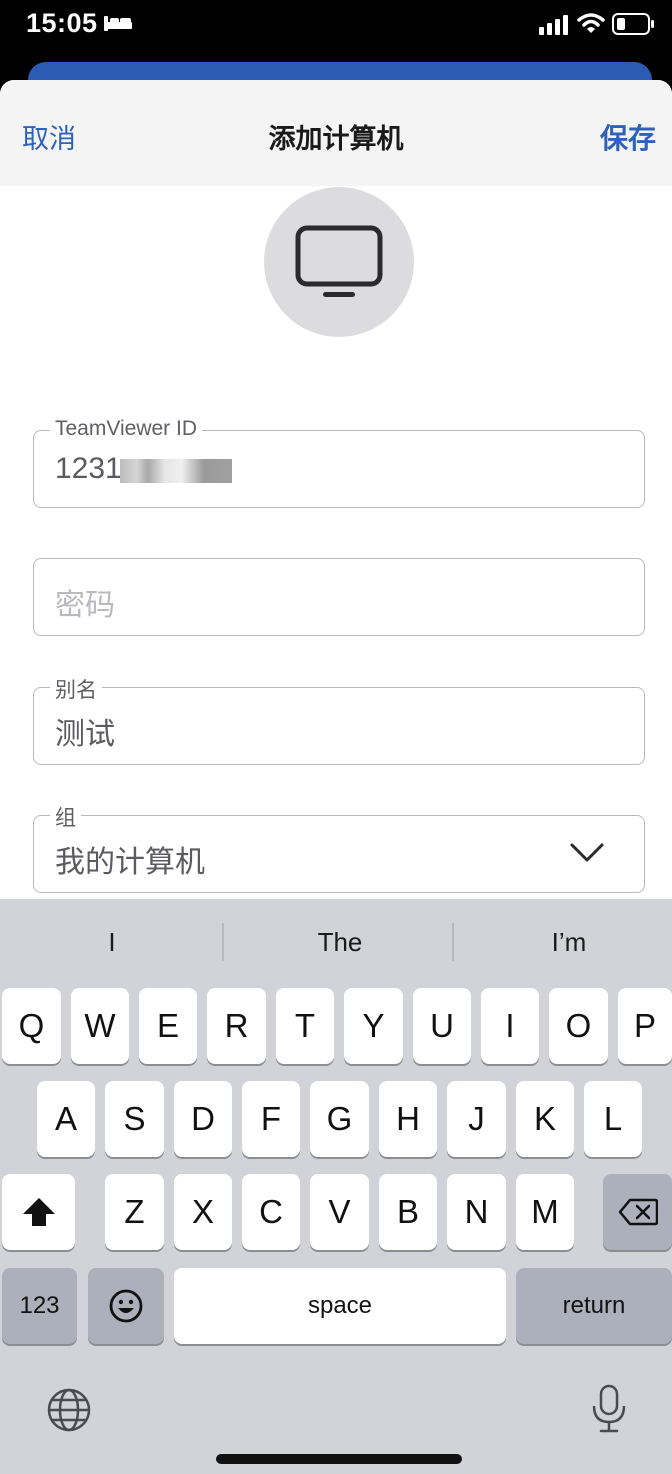 Image resolution: width=672 pixels, height=1474 pixels. I want to click on key-x: X, so click(203, 1212).